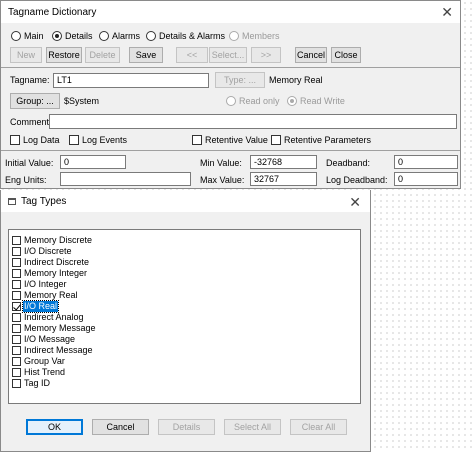  Describe the element at coordinates (276, 140) in the screenshot. I see `retentive-parameters-checkbox` at that location.